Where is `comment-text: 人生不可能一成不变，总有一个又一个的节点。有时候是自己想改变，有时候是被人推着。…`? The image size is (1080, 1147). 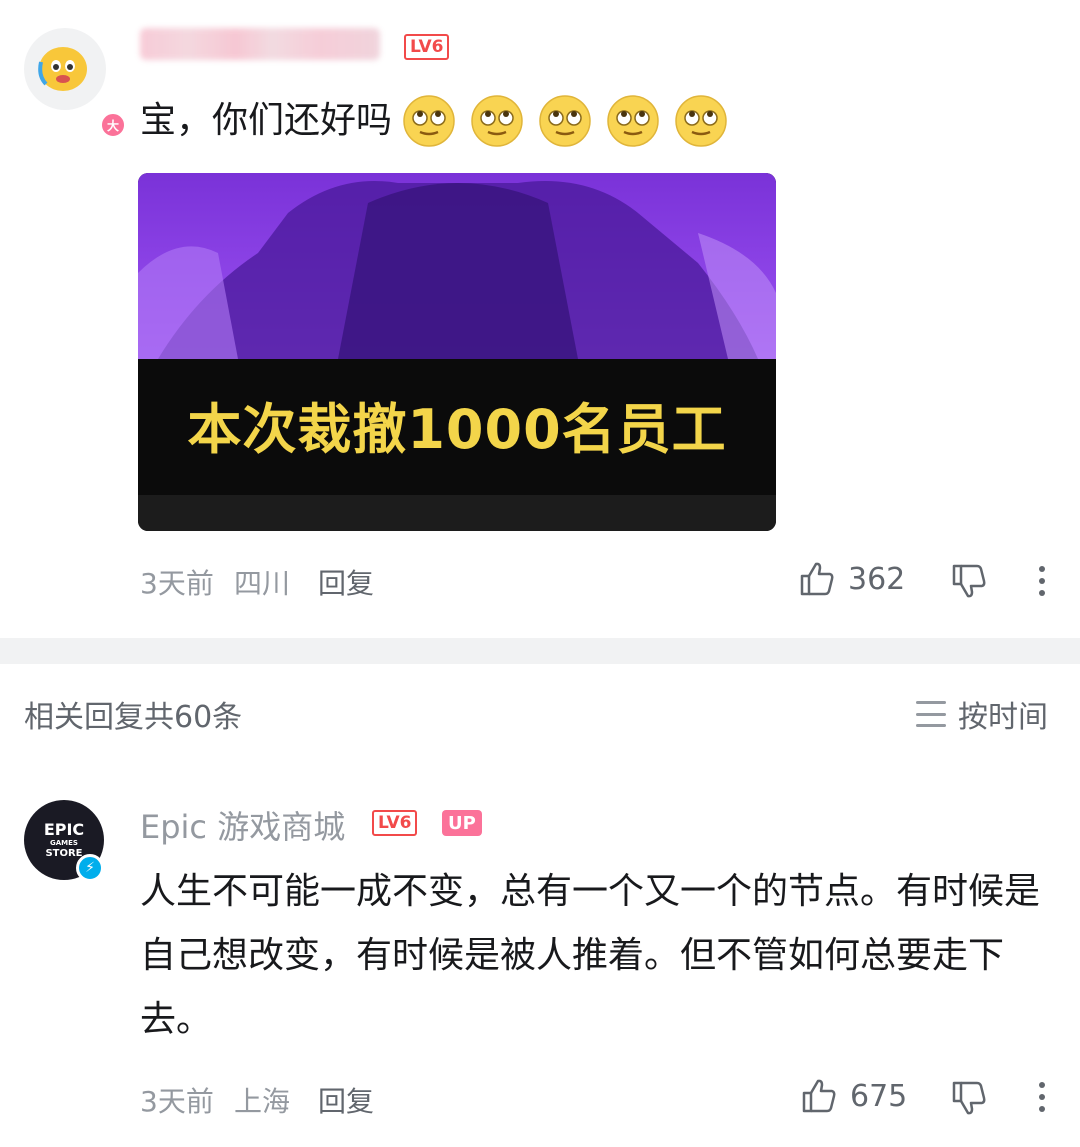 comment-text: 人生不可能一成不变，总有一个又一个的节点。有时候是自己想改变，有时候是被人推着。… is located at coordinates (590, 955).